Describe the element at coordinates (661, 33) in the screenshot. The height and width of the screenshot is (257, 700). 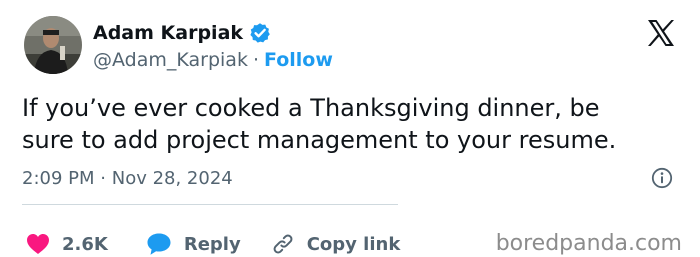
I see `x-logo-icon` at that location.